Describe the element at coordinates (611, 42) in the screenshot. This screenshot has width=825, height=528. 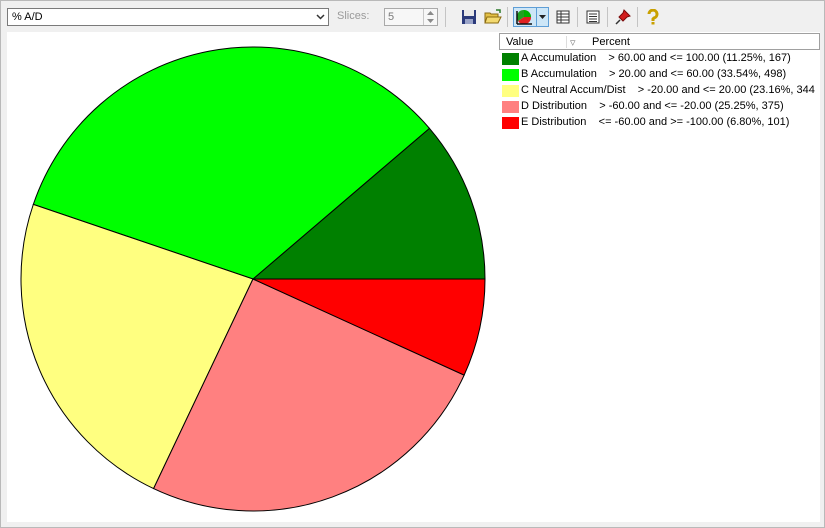
I see `legend-header-percent: Percent` at that location.